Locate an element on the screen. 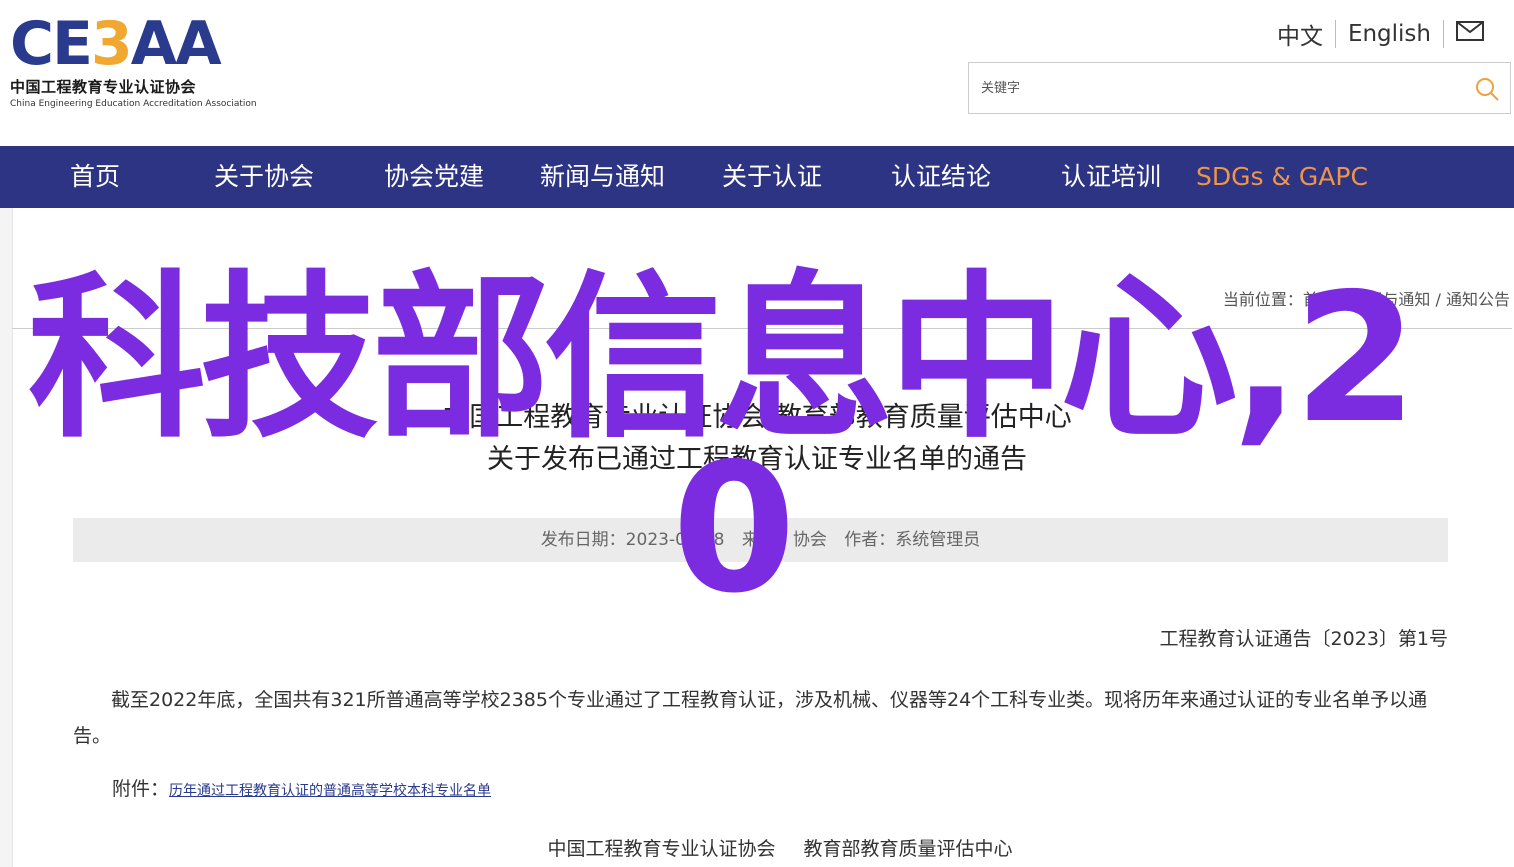  nav-item-sdgs-gapc: SDGs & GAPC is located at coordinates (1282, 177).